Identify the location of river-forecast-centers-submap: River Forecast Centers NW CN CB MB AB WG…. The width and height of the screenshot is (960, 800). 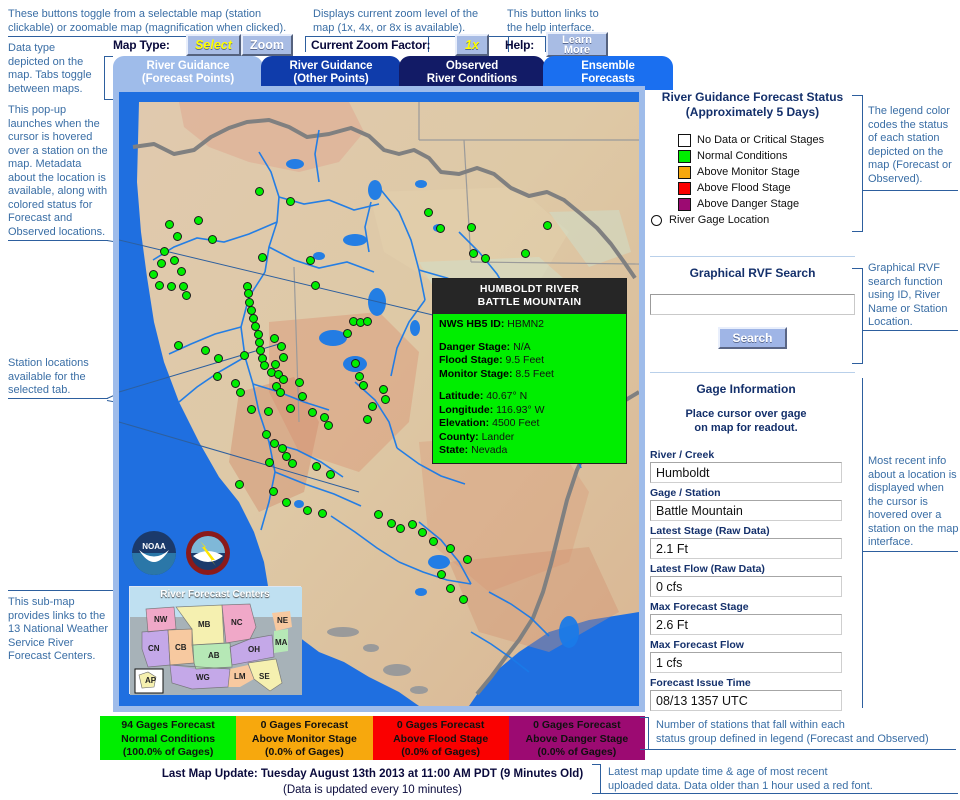
(215, 640).